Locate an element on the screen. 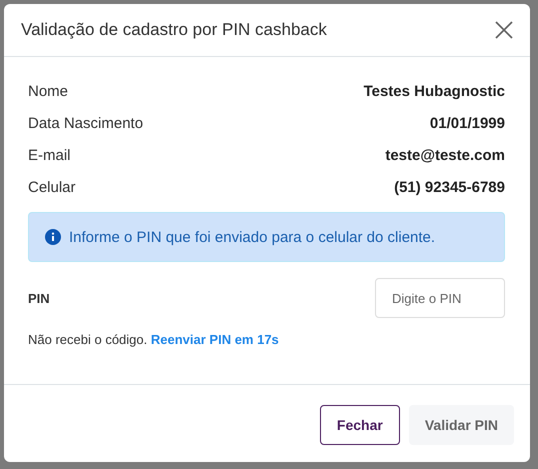 This screenshot has width=538, height=469. resend-text: Não recebi o código. Reenviar PIN em 17s is located at coordinates (154, 339).